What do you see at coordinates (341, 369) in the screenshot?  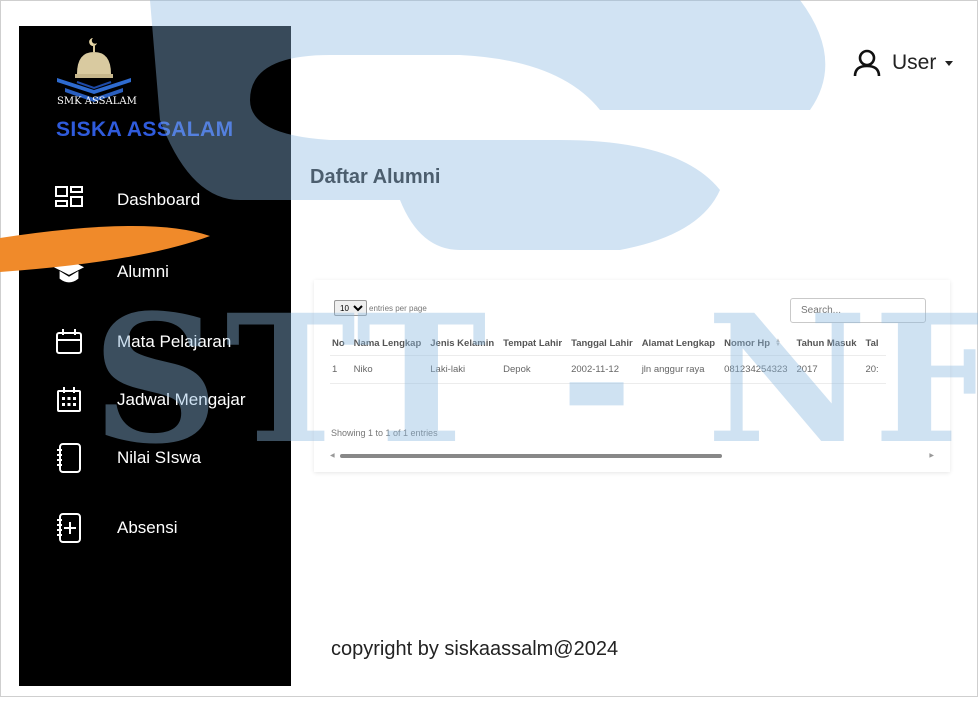 I see `table-cell: 1` at bounding box center [341, 369].